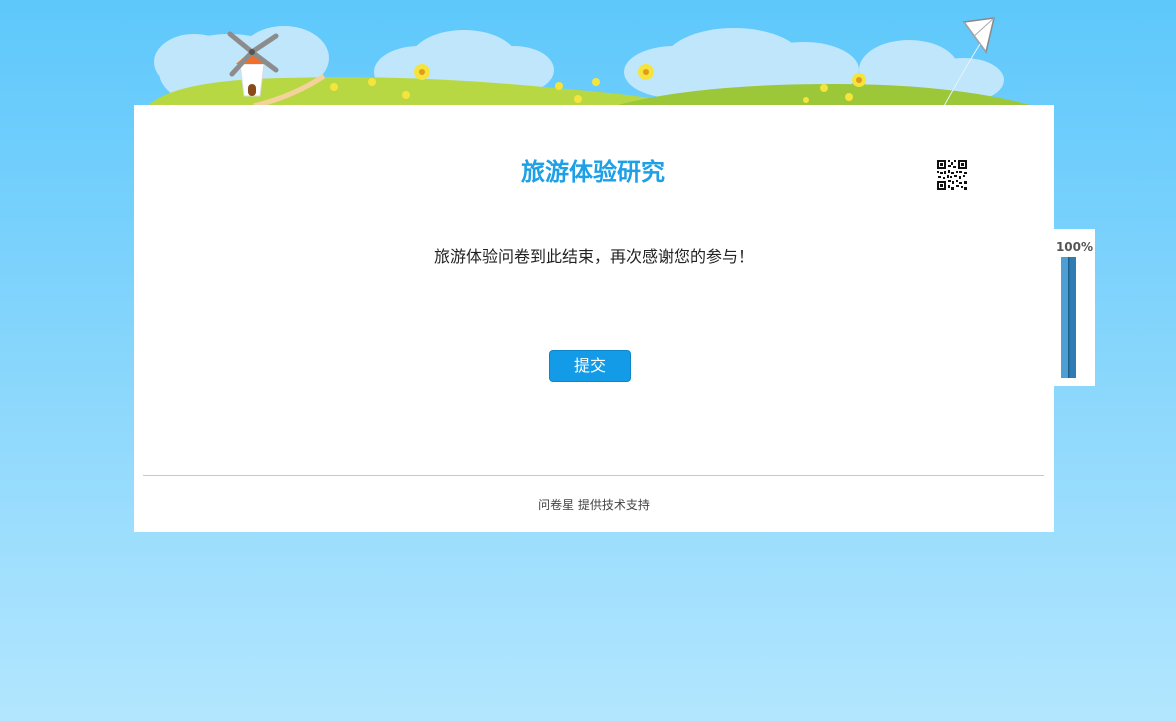 This screenshot has width=1176, height=721. I want to click on end-message: 旅游体验问卷到此结束，再次感谢您的参与！, so click(593, 256).